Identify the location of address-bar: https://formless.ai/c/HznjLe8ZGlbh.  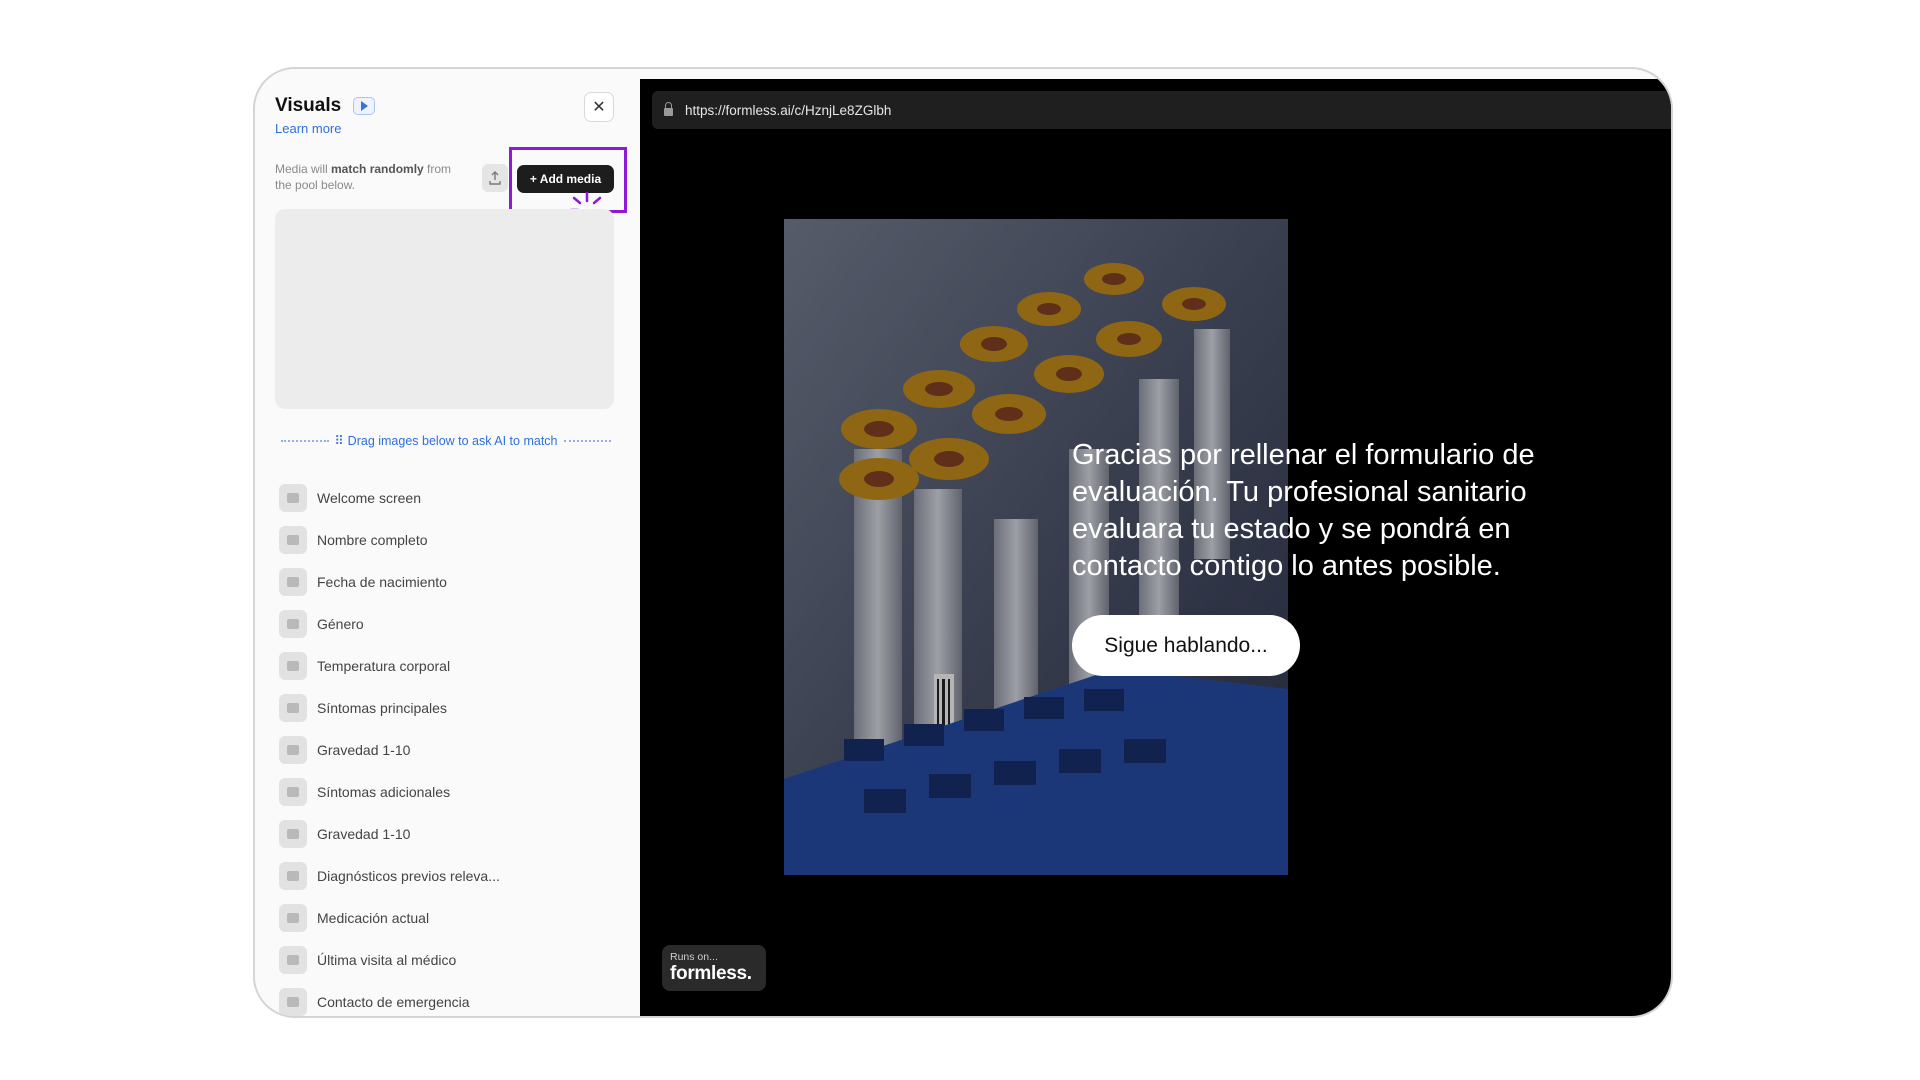
(1161, 110).